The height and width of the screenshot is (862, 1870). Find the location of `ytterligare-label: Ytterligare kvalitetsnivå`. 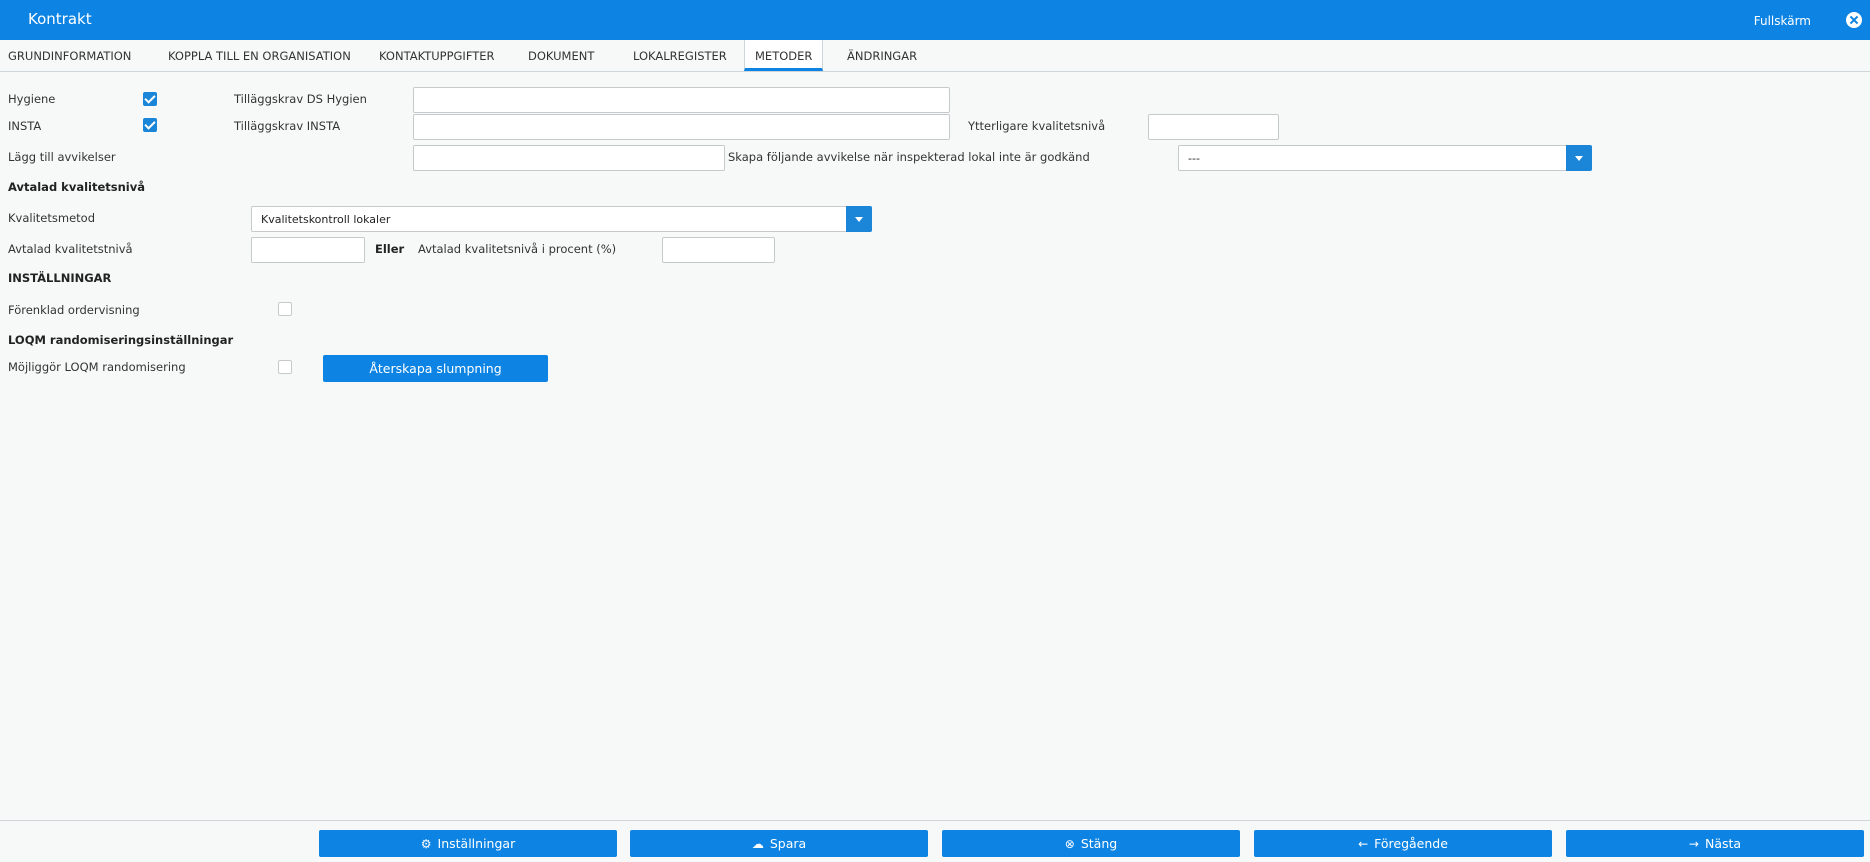

ytterligare-label: Ytterligare kvalitetsnivå is located at coordinates (1037, 126).